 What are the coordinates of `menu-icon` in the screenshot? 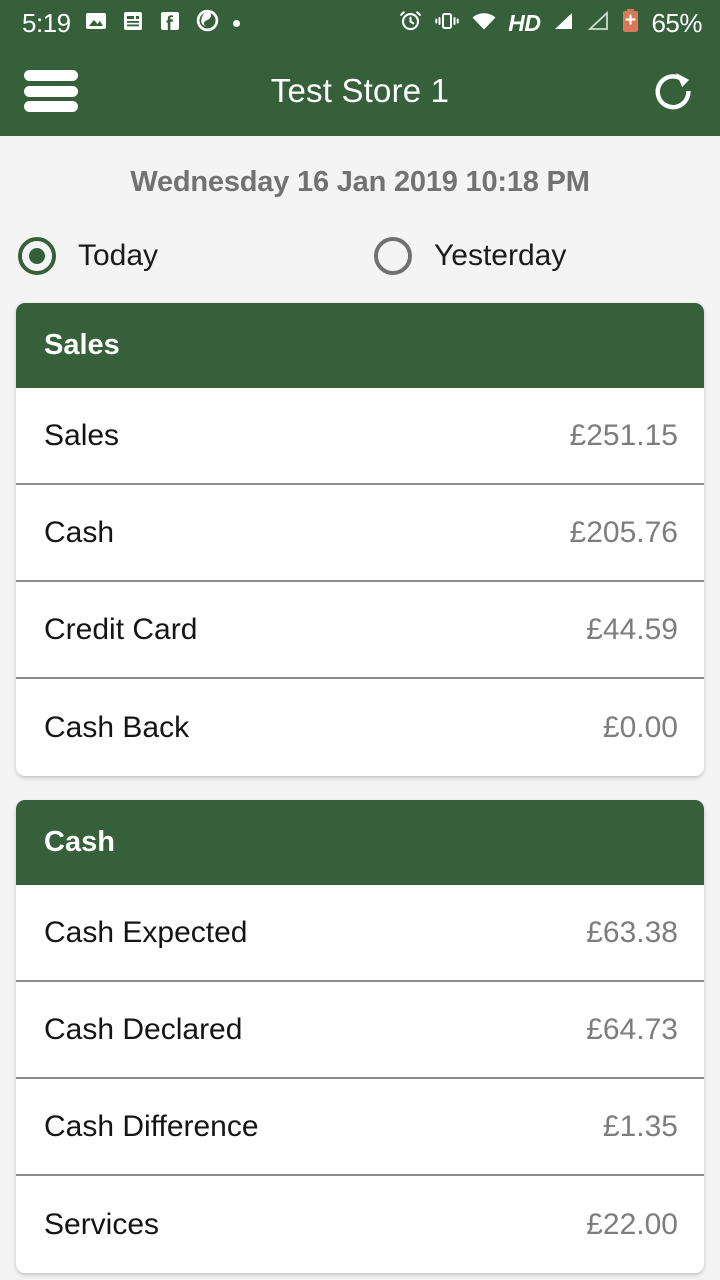 It's located at (51, 91).